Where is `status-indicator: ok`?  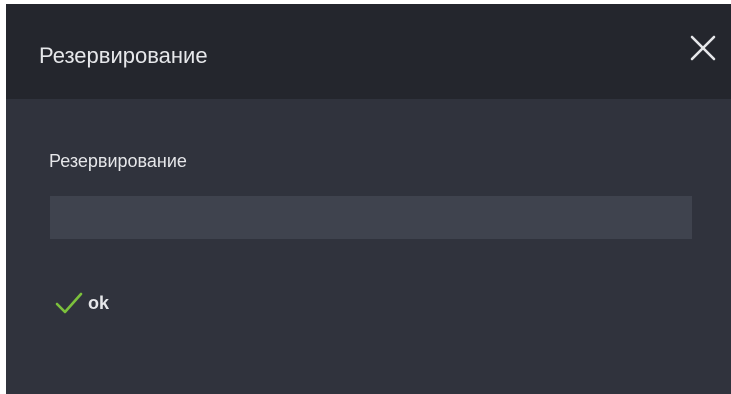
status-indicator: ok is located at coordinates (81, 303).